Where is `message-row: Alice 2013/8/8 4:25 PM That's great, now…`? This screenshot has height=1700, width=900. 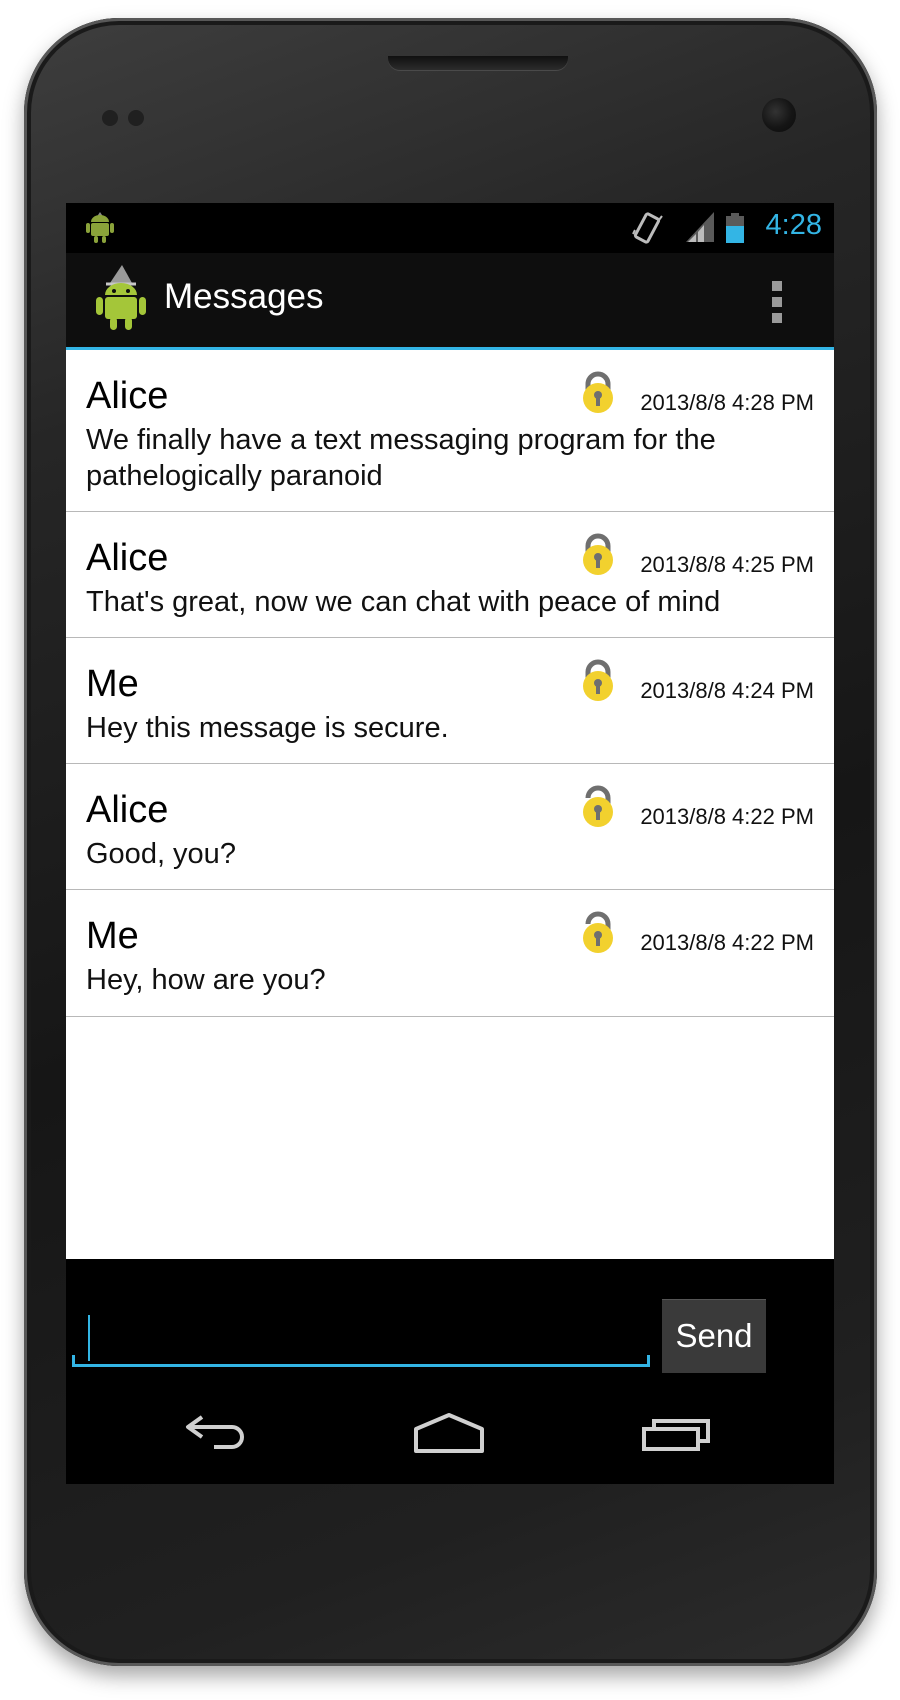
message-row: Alice 2013/8/8 4:25 PM That's great, now… is located at coordinates (450, 575).